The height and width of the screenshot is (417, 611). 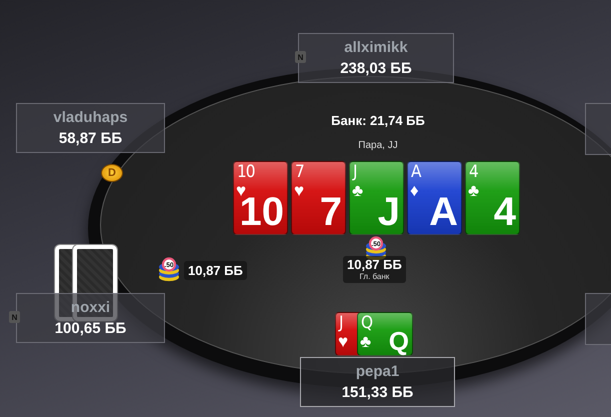 What do you see at coordinates (377, 382) in the screenshot?
I see `player-panel: pepa1 151,33 ББ` at bounding box center [377, 382].